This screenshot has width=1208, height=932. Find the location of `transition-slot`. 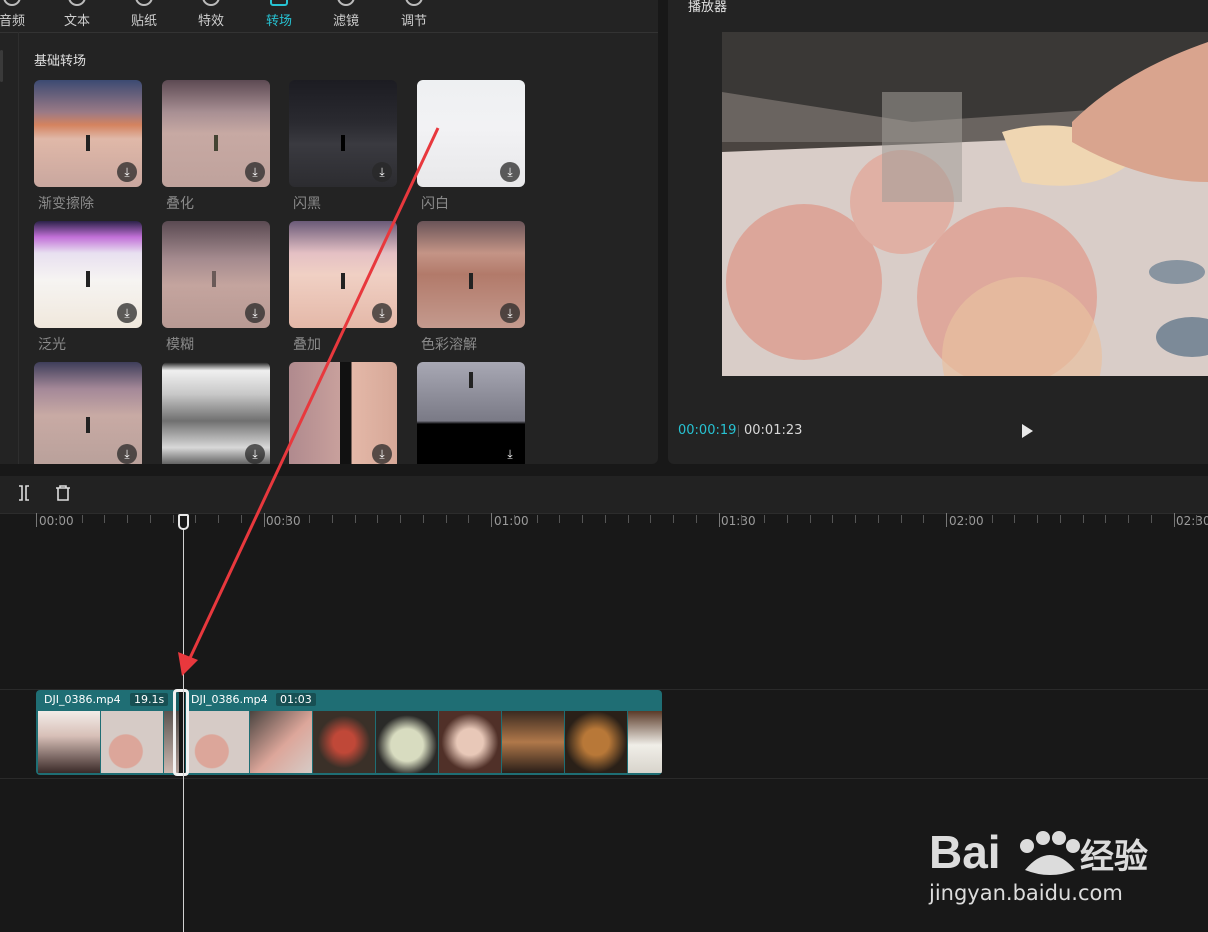

transition-slot is located at coordinates (181, 732).